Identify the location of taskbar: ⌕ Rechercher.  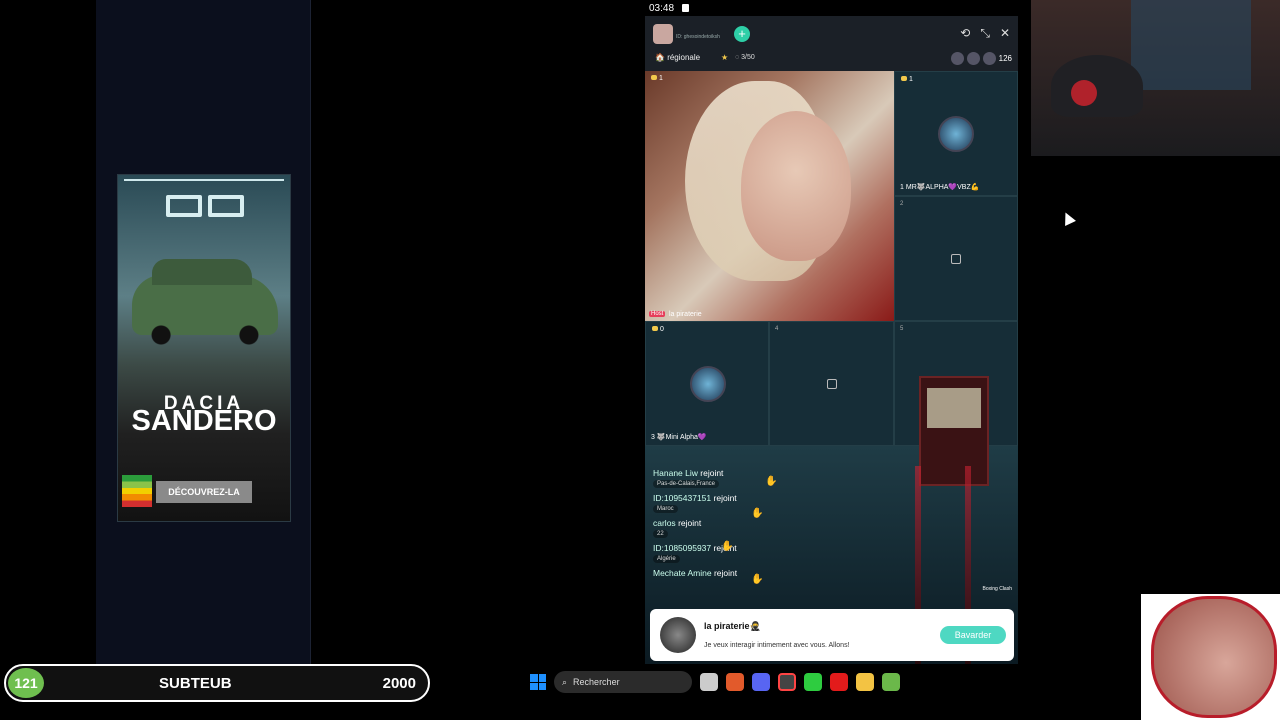
(740, 682).